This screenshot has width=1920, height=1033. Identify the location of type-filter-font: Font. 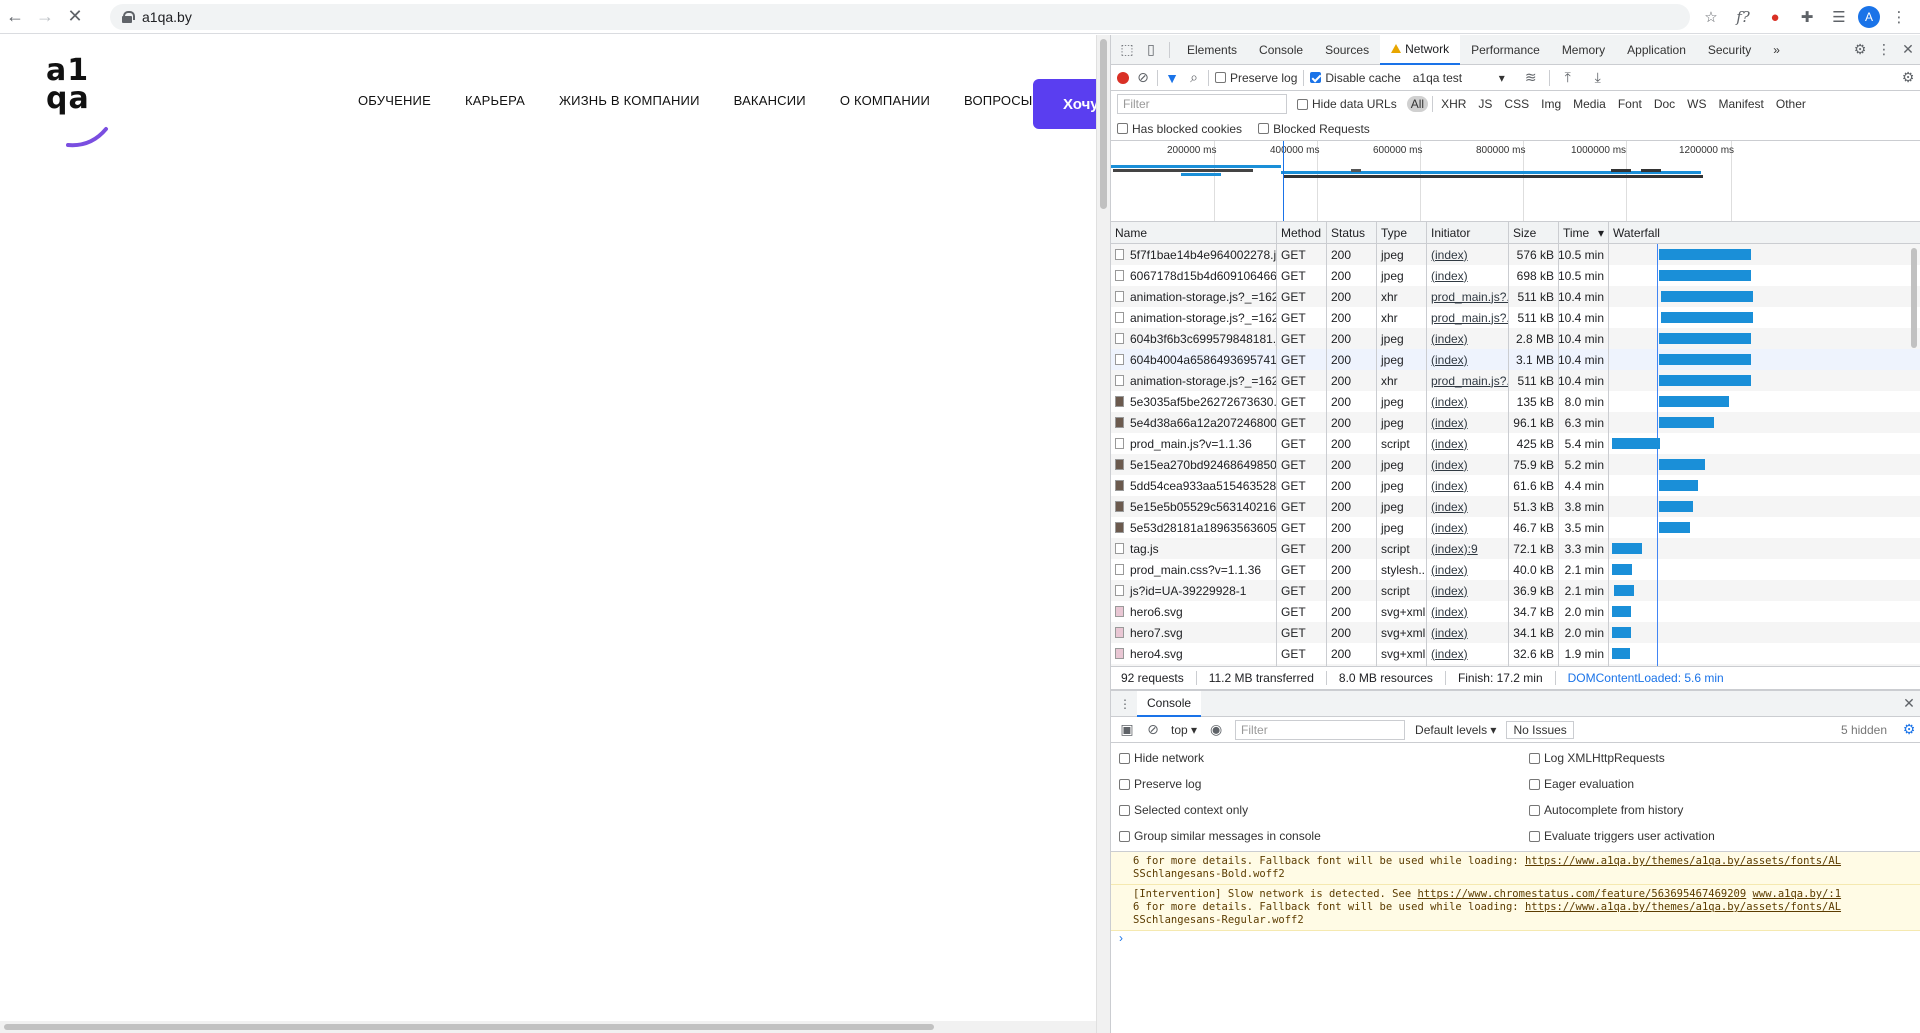
(1630, 104).